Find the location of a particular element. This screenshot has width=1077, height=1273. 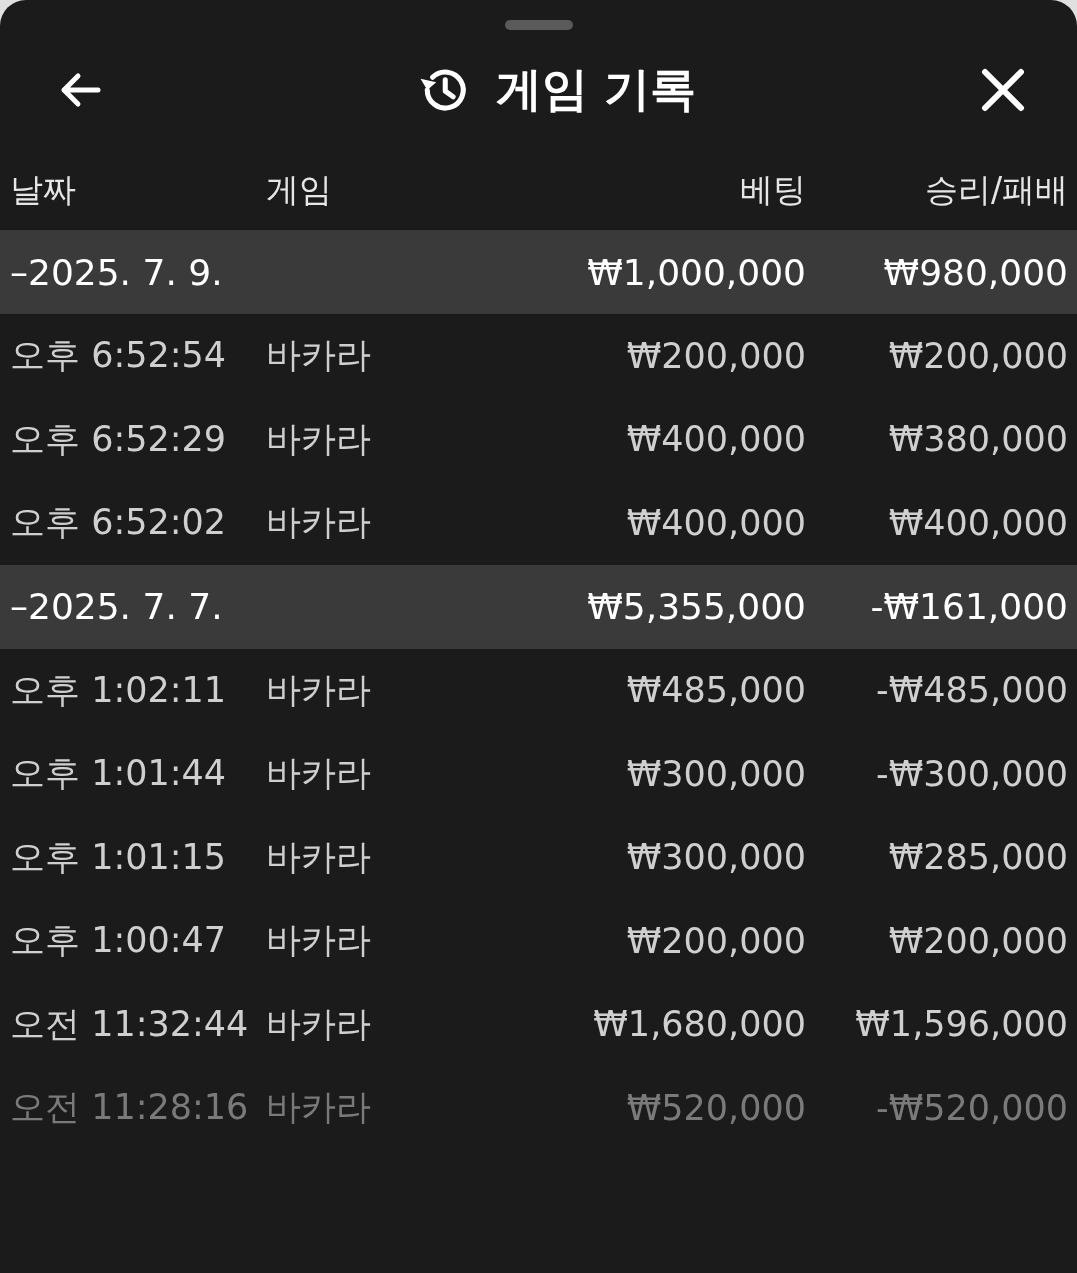

result-cell-text: -₩300,000 is located at coordinates (971, 773).